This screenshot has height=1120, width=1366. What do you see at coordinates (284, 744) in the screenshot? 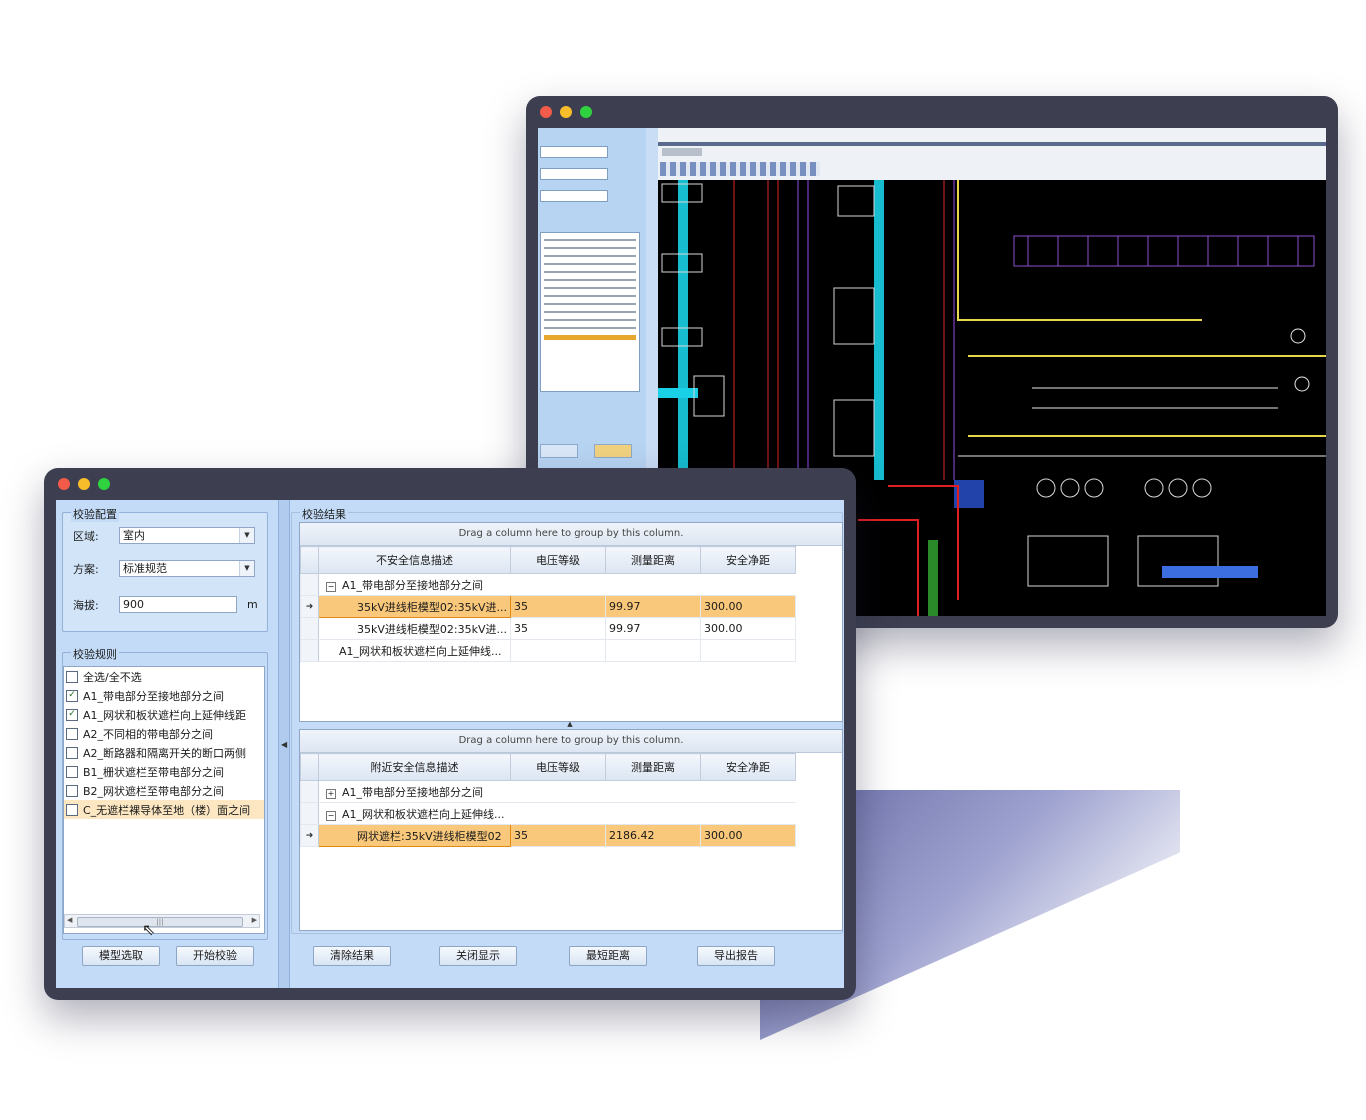
I see `chevron-left-icon: ◀` at bounding box center [284, 744].